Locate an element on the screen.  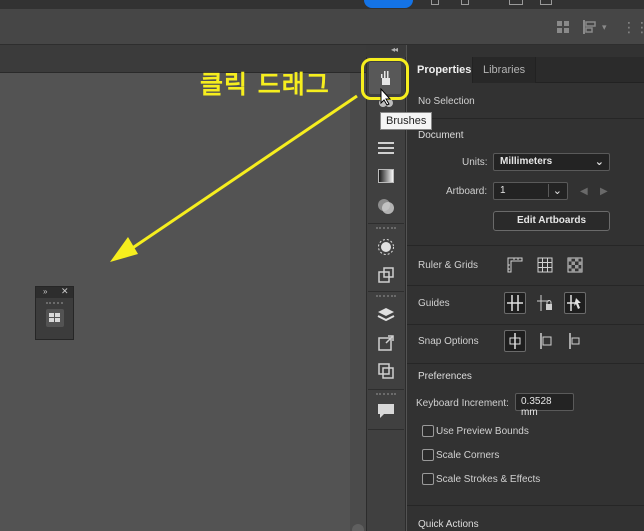
tab-libraries: Libraries is located at coordinates (504, 70).